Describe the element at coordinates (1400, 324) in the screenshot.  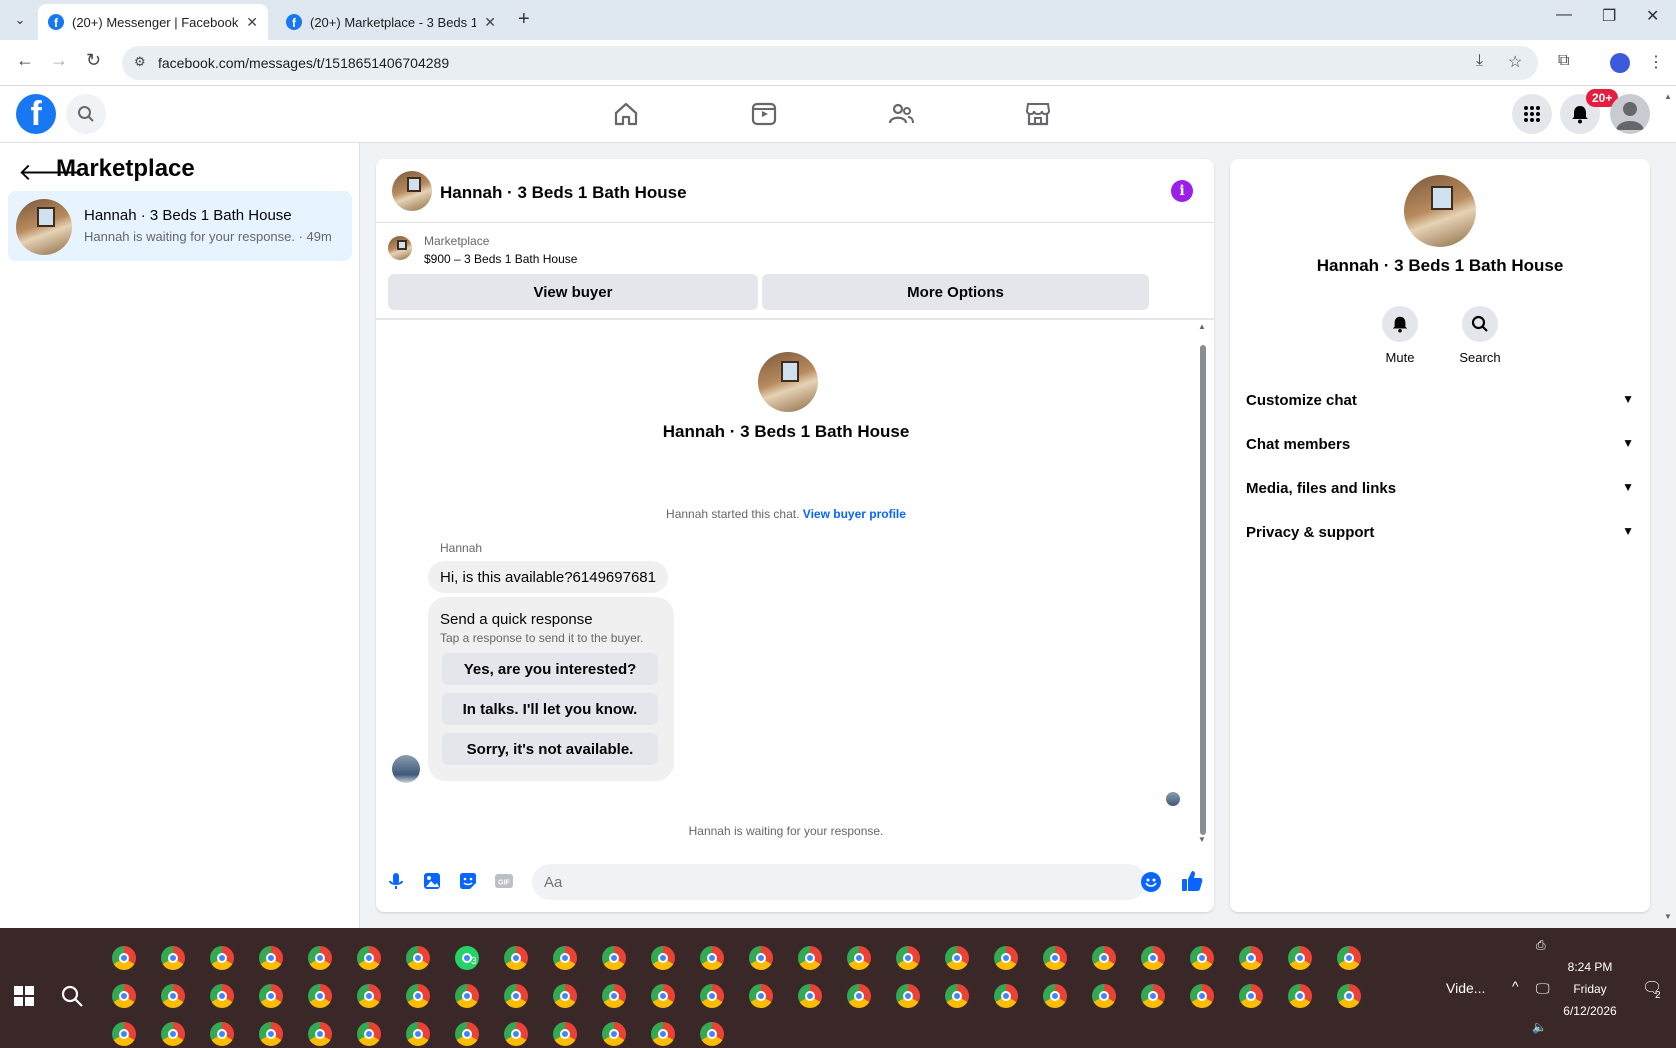
I see `mute-bell-icon` at that location.